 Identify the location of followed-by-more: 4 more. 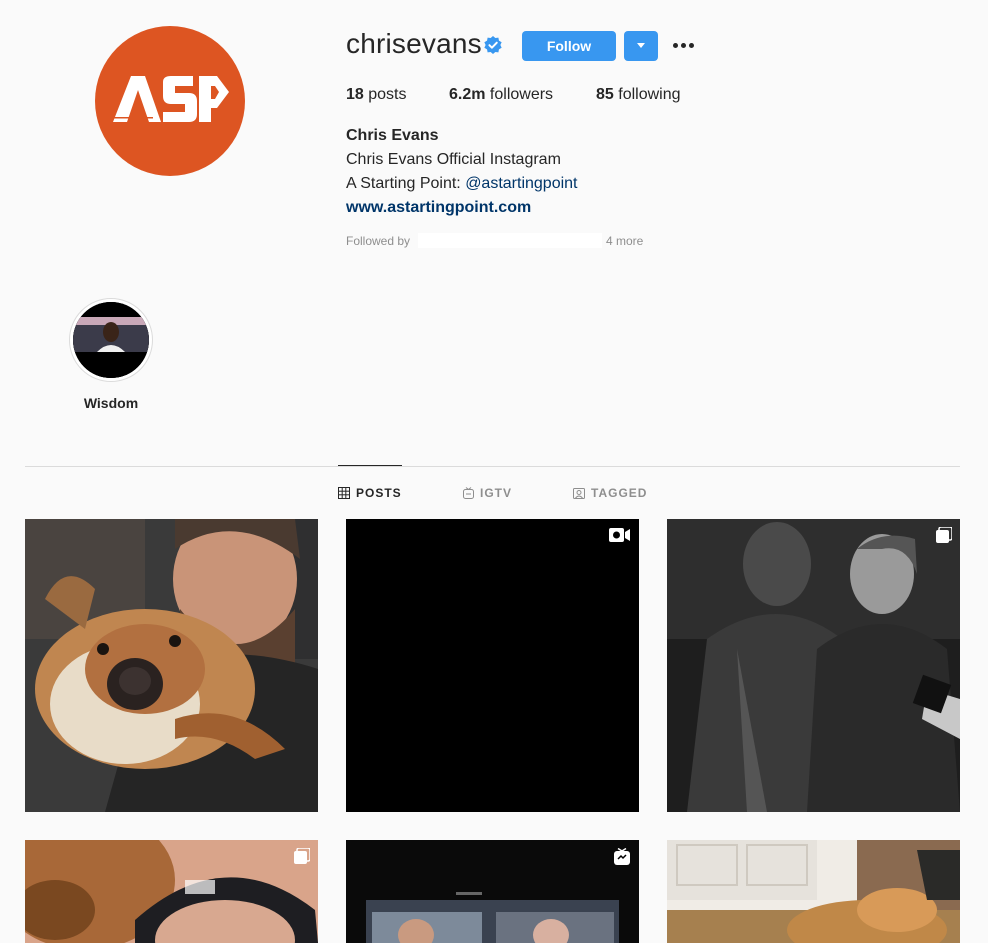
(624, 241).